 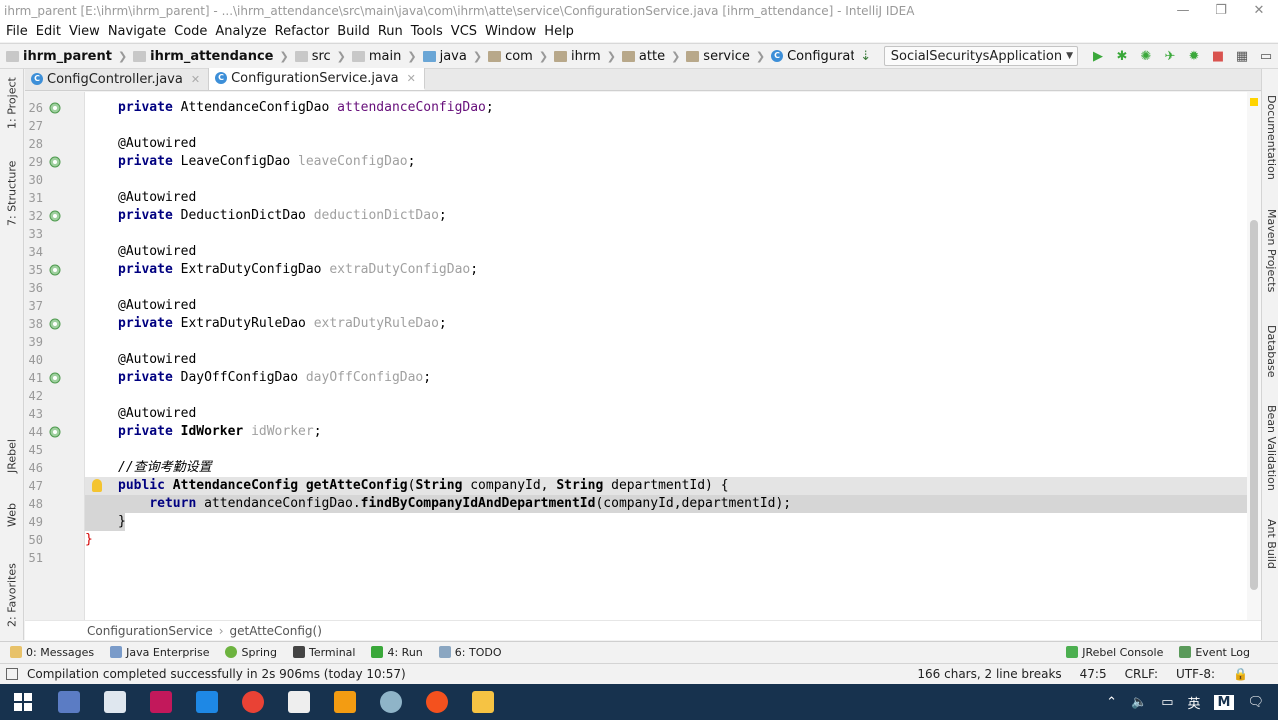 What do you see at coordinates (510, 31) in the screenshot?
I see `menu-window: Window` at bounding box center [510, 31].